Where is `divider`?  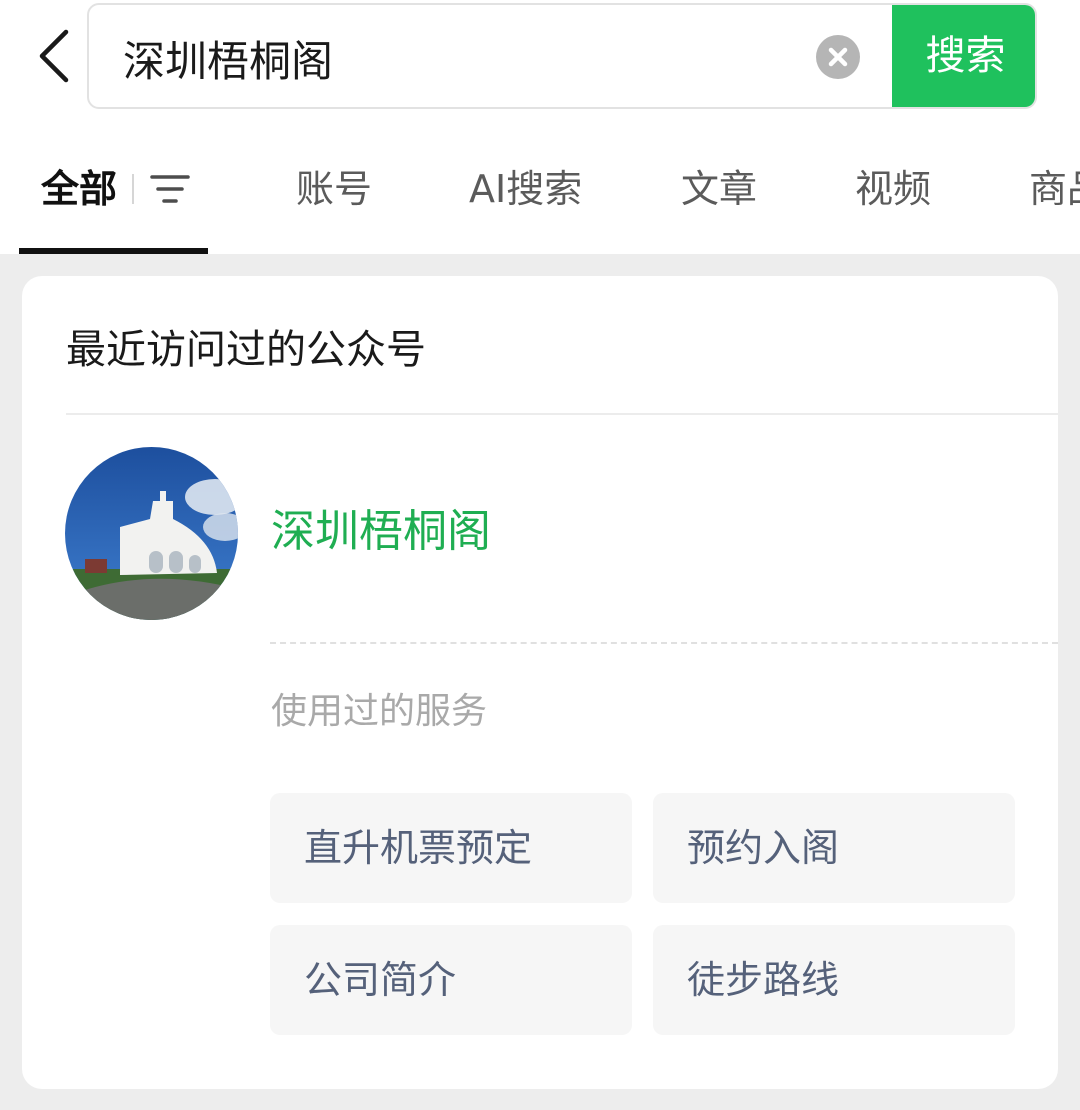
divider is located at coordinates (562, 414).